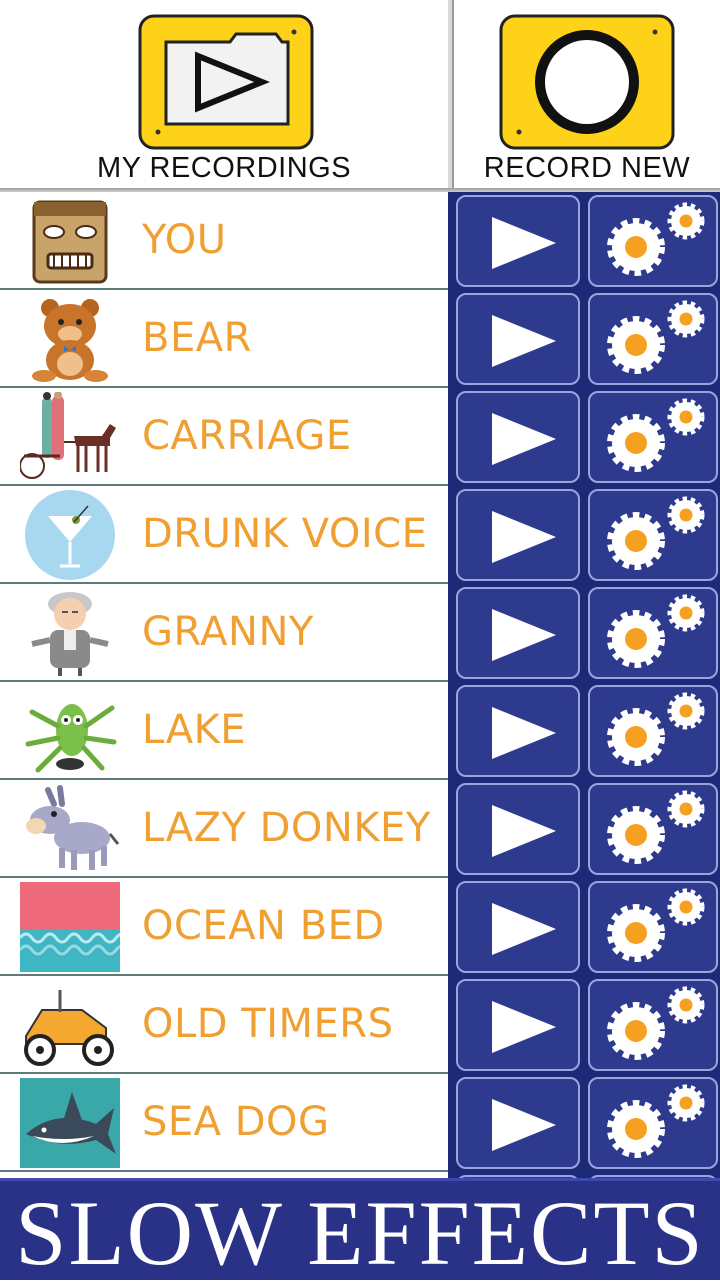  Describe the element at coordinates (70, 535) in the screenshot. I see `martini-glass-icon` at that location.